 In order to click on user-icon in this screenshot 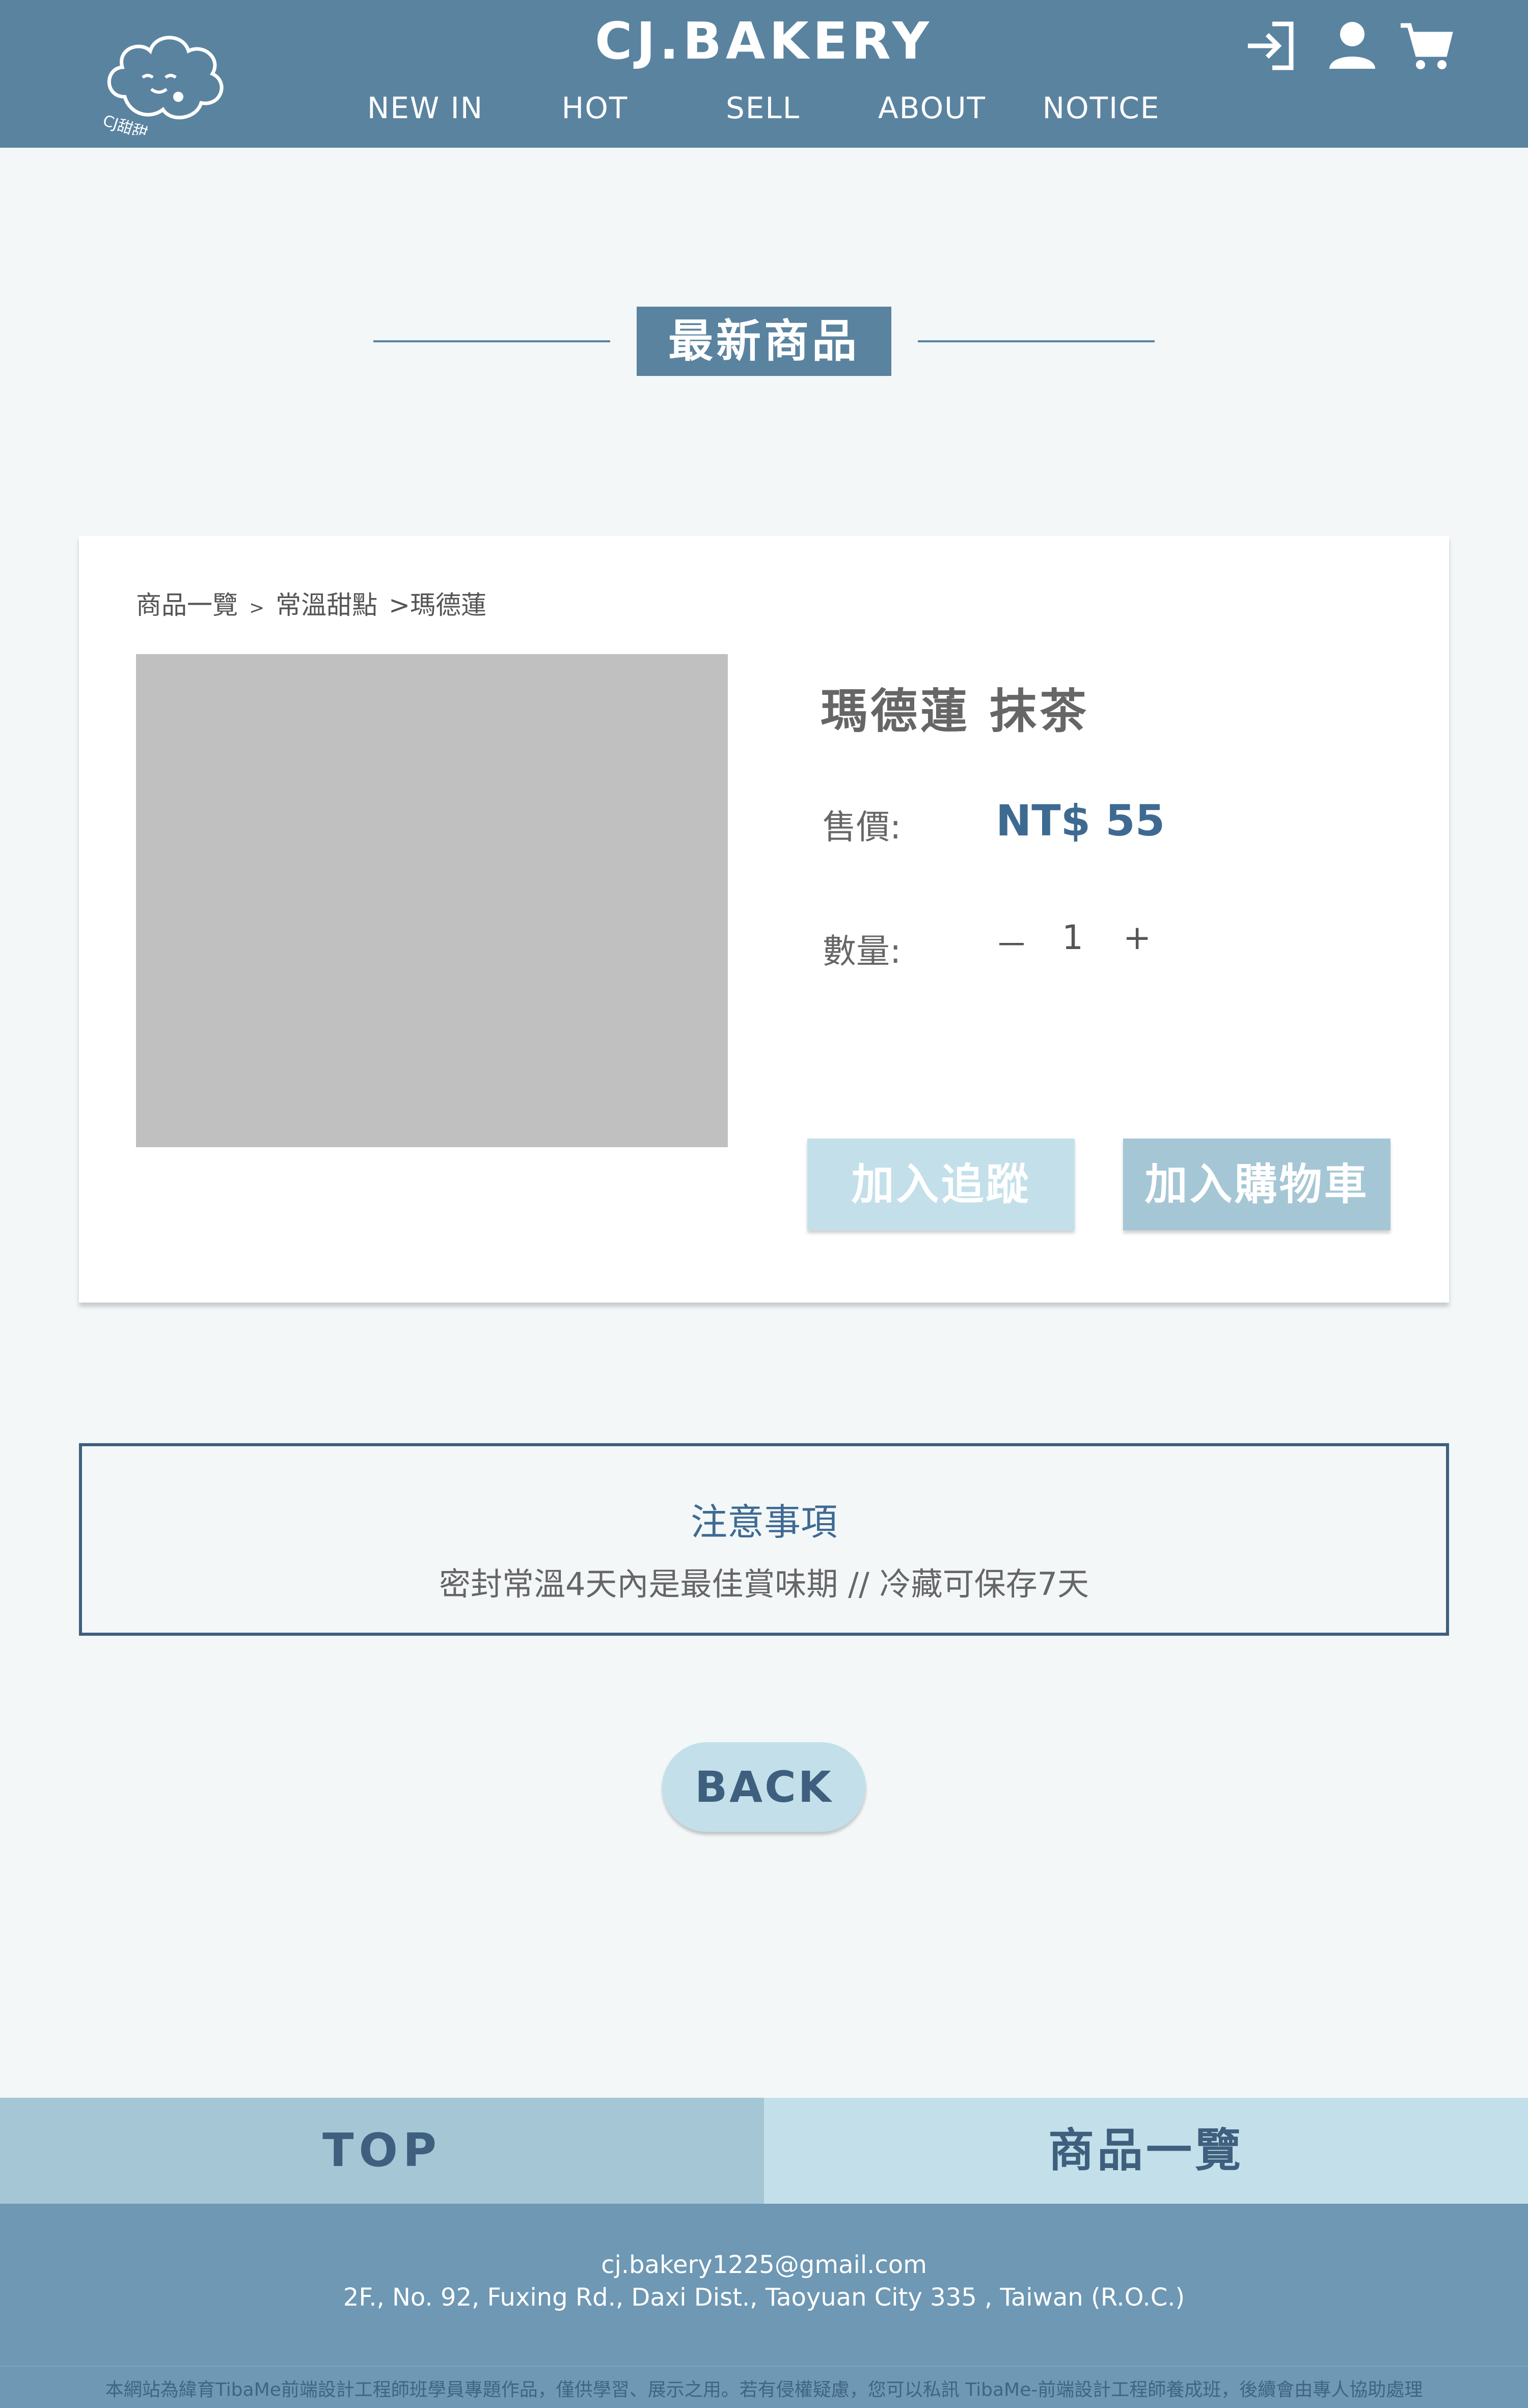, I will do `click(1352, 46)`.